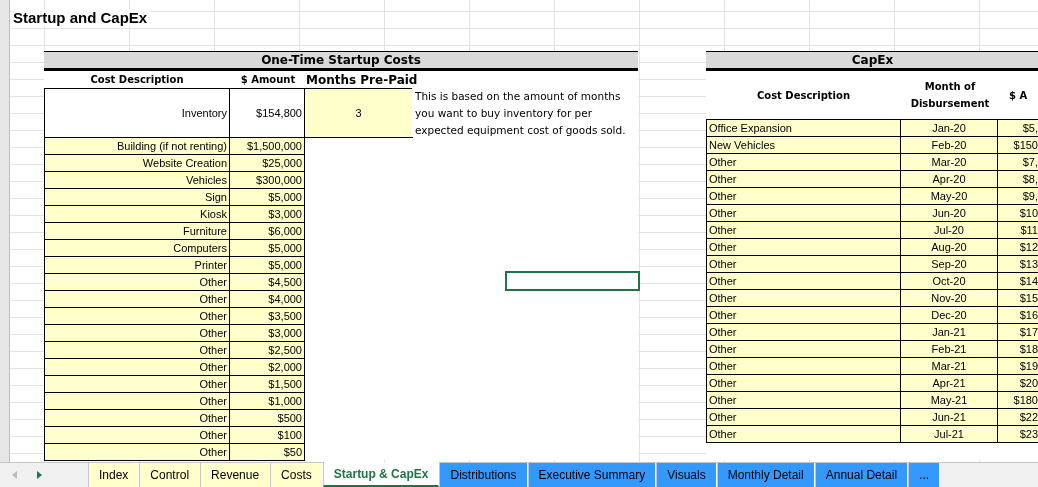  I want to click on input-cell: New Vehicles, so click(803, 145).